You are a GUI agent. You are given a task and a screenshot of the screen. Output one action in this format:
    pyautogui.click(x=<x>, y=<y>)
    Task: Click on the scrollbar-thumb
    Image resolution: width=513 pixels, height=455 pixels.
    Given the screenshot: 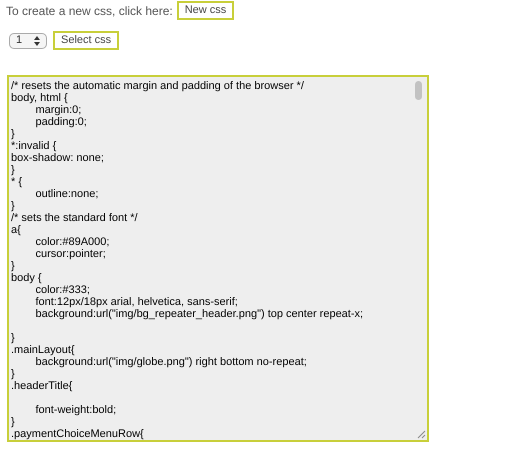 What is the action you would take?
    pyautogui.click(x=418, y=90)
    